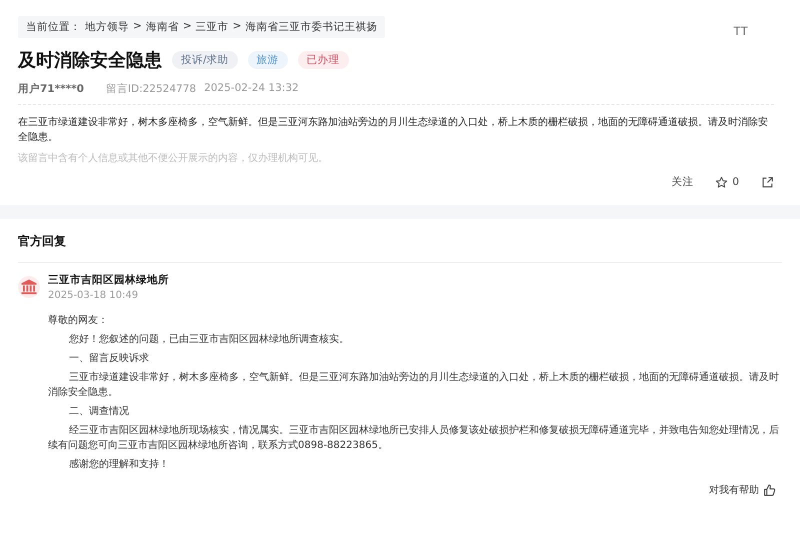 The height and width of the screenshot is (546, 800). What do you see at coordinates (393, 130) in the screenshot?
I see `message-text: 在三亚市绿道建设非常好，树木多座椅多，空气新鲜。但是三亚河东路加油站旁边的月川生态绿道的入口处，桥上木质的栅栏破损，地面的无障碍通道破损。请及时消除安全隐患。` at bounding box center [393, 130].